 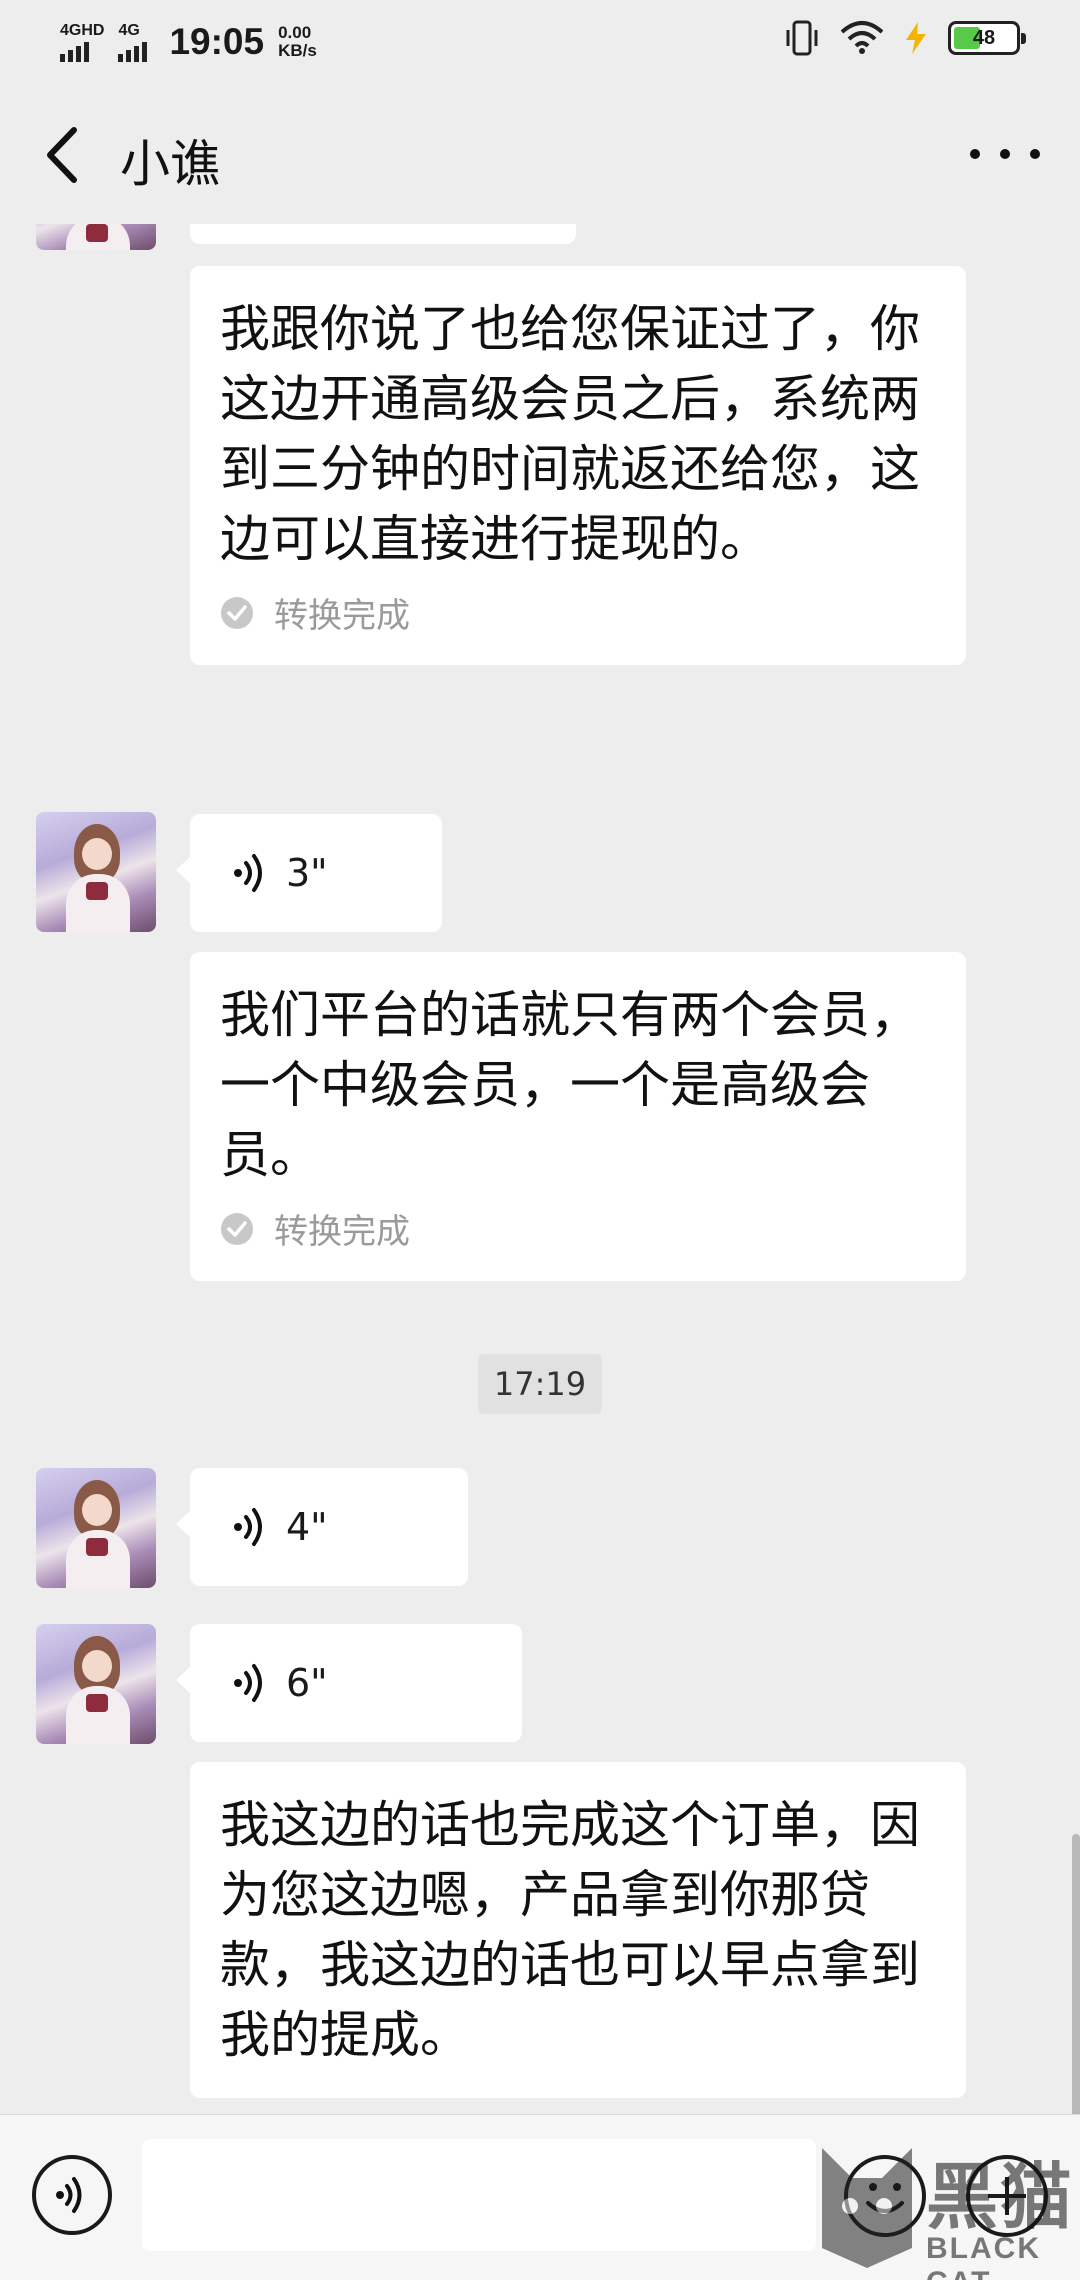 I want to click on message-text: 我们平台的话就只有两个会员，一个中级会员，一个是高级会员。, so click(x=570, y=1085).